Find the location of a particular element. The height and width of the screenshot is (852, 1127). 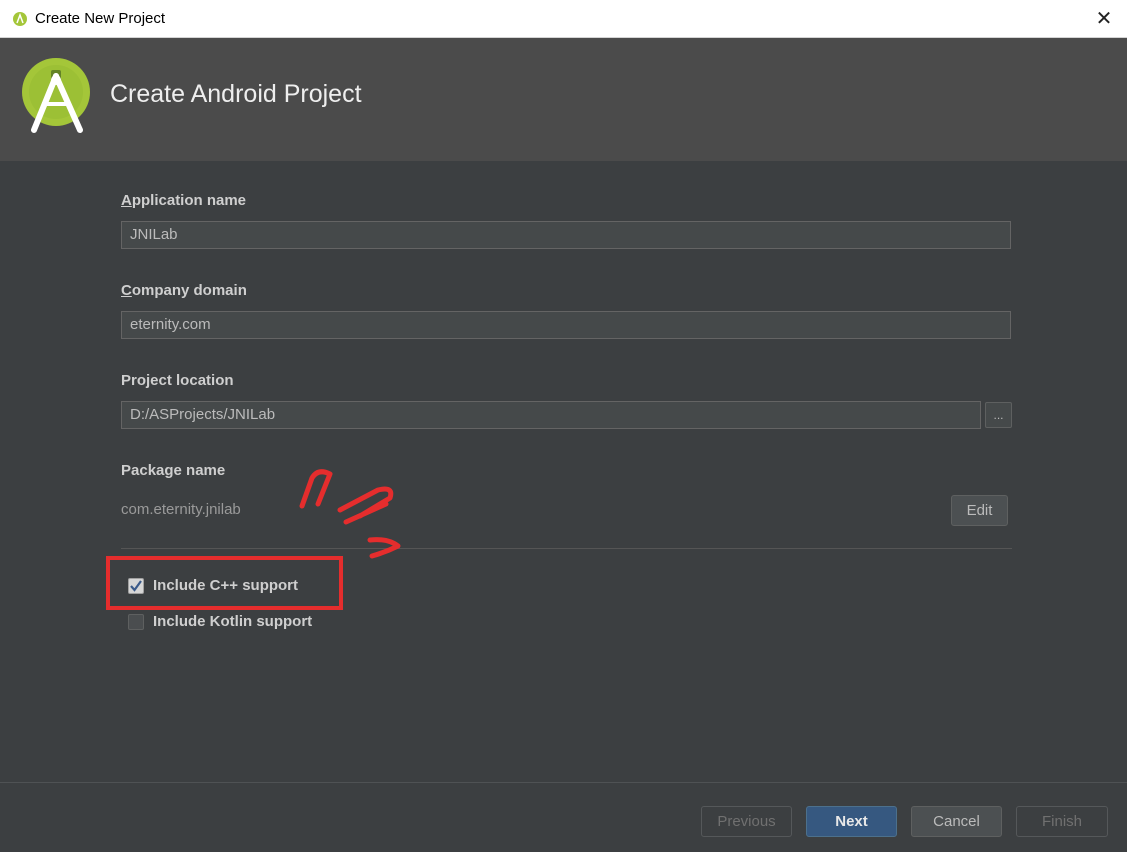

page-title: Create Android Project is located at coordinates (236, 94).